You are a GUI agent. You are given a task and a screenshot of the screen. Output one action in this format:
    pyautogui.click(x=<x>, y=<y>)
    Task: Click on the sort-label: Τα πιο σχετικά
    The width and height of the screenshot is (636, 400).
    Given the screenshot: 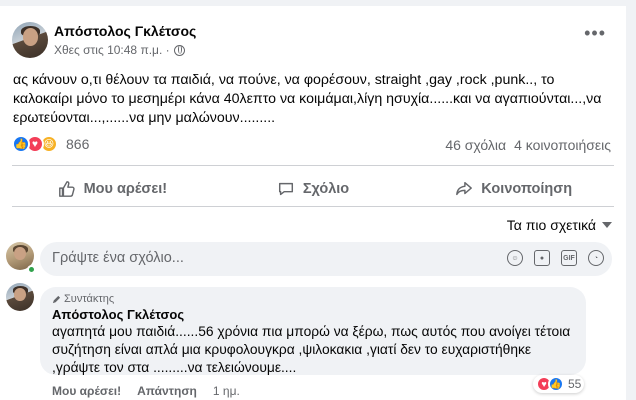 What is the action you would take?
    pyautogui.click(x=551, y=225)
    